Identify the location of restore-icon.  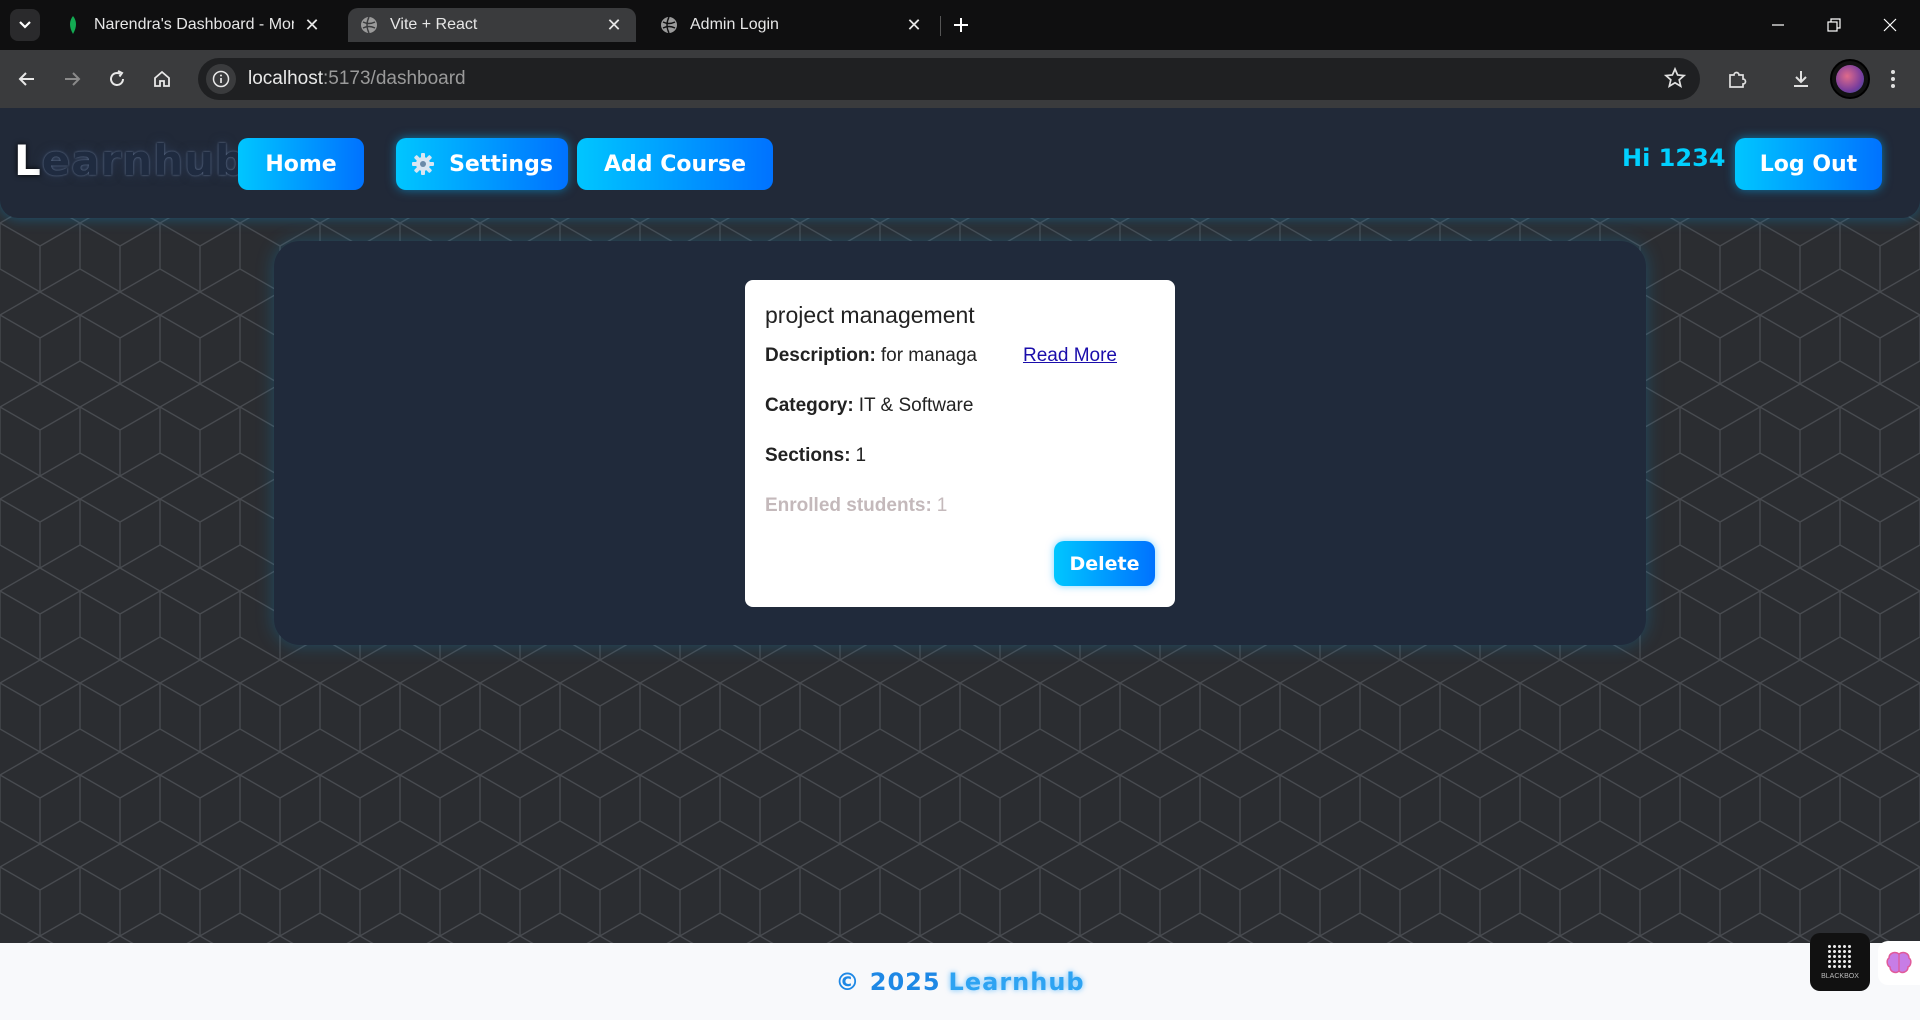
(1834, 25).